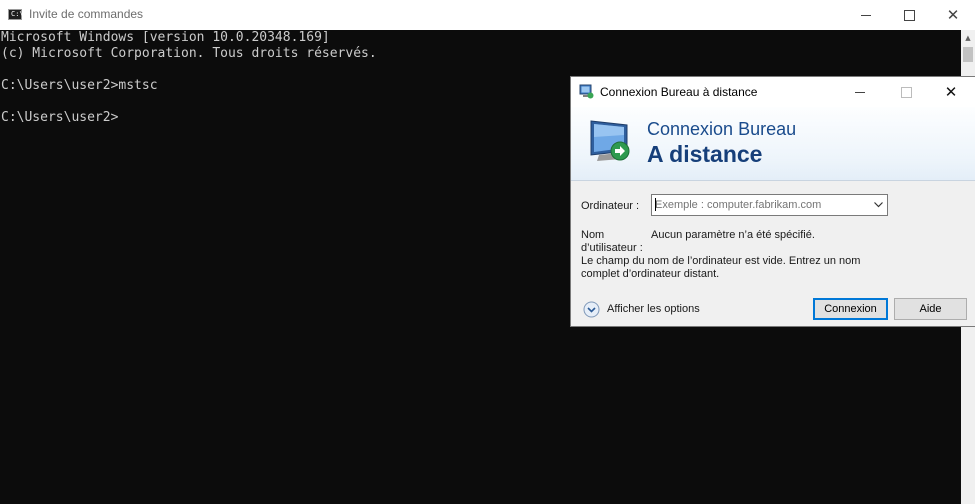 Image resolution: width=975 pixels, height=504 pixels. Describe the element at coordinates (679, 92) in the screenshot. I see `rdp-window-title: Connexion Bureau à distance` at that location.